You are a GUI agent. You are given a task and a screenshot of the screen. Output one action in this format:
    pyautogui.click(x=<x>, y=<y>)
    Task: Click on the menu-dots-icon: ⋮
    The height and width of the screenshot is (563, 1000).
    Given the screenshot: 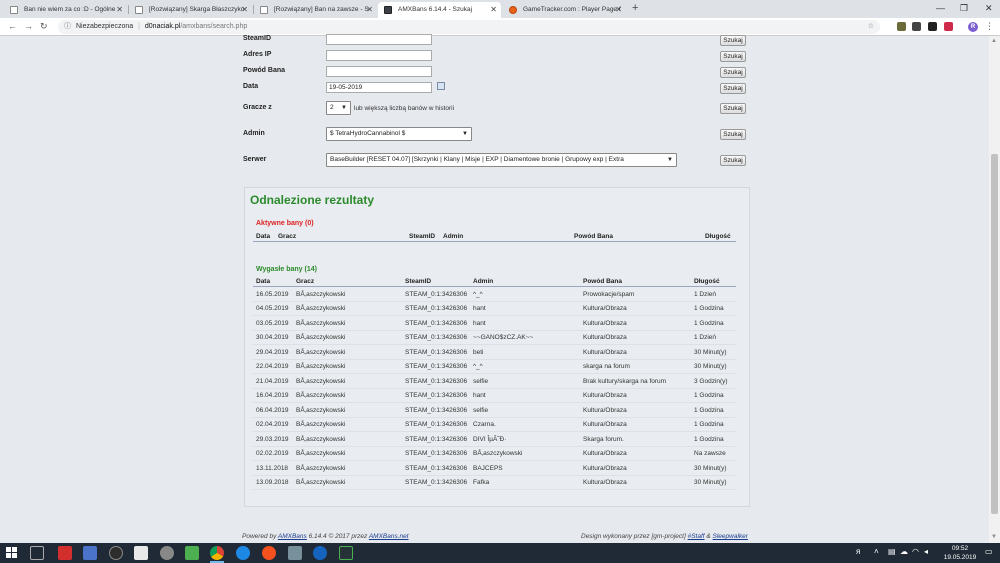 What is the action you would take?
    pyautogui.click(x=989, y=26)
    